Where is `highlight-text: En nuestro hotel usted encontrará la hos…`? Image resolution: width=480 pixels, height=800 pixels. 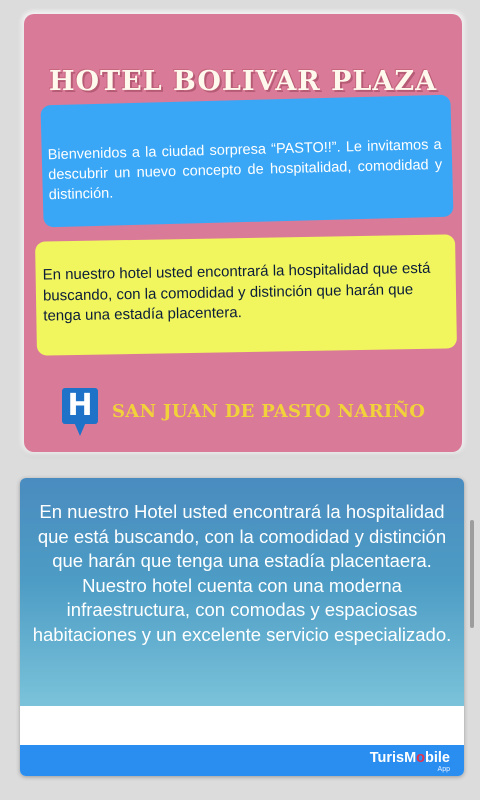 highlight-text: En nuestro hotel usted encontrará la hos… is located at coordinates (236, 292).